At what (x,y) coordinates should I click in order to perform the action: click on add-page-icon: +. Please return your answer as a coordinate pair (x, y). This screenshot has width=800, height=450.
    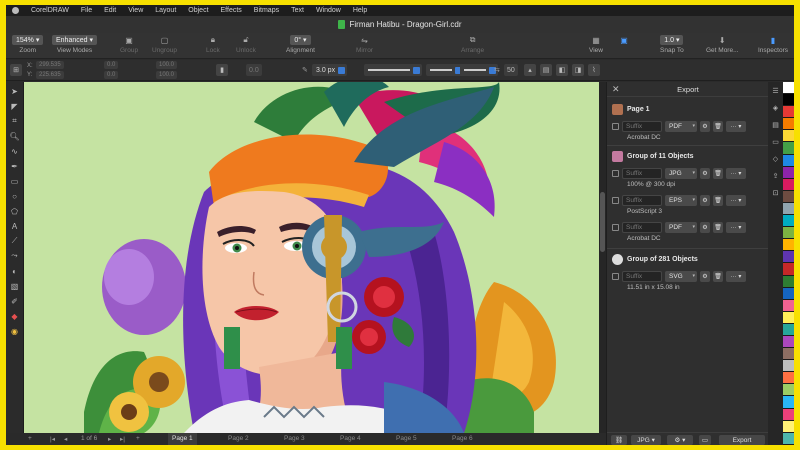
    Looking at the image, I should click on (30, 438).